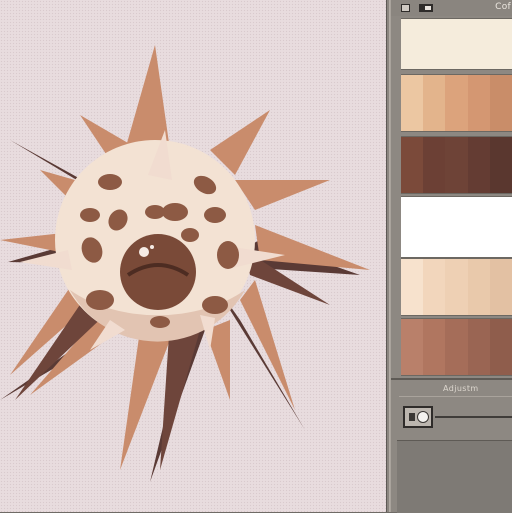 The height and width of the screenshot is (513, 512). I want to click on panel-toolbar: Cof, so click(451, 8).